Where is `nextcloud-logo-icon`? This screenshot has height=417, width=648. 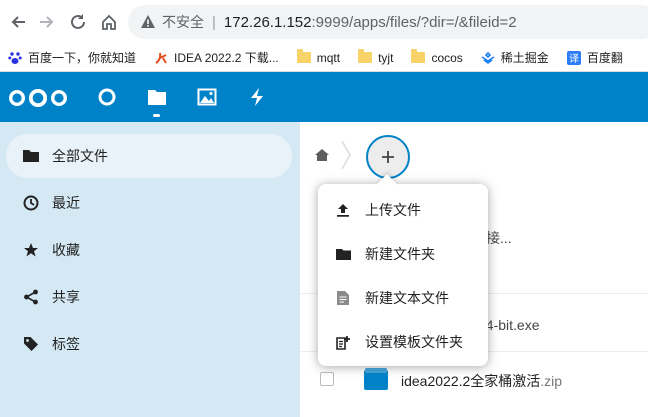
nextcloud-logo-icon is located at coordinates (38, 98).